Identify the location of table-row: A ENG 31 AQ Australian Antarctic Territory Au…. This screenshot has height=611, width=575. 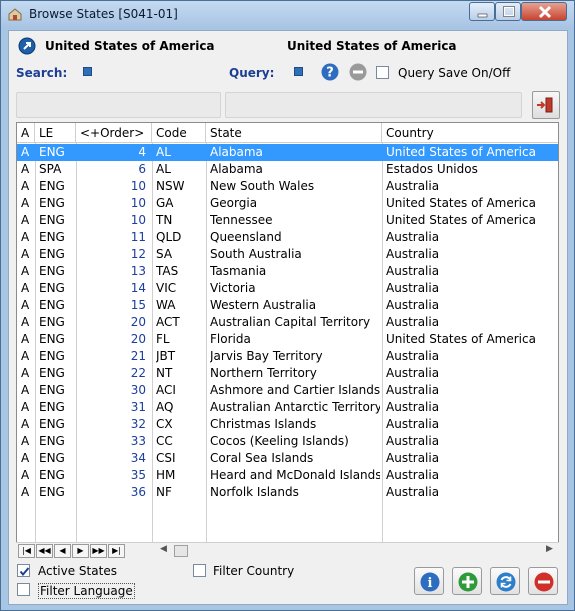
(287, 407).